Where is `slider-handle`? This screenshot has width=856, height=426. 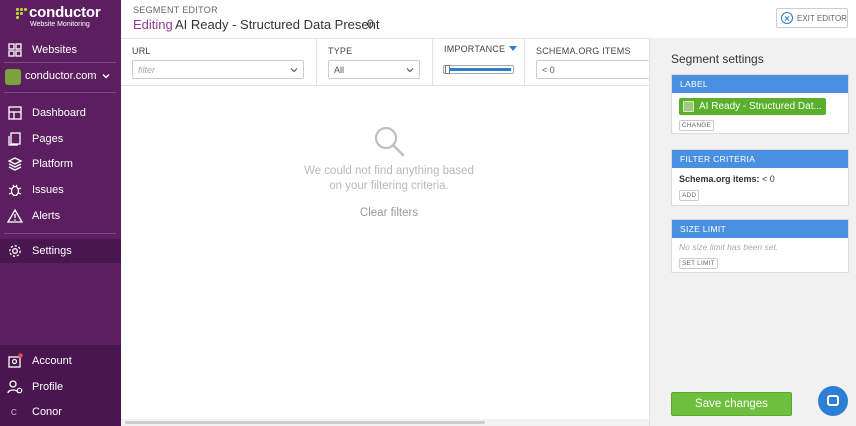
slider-handle is located at coordinates (448, 69).